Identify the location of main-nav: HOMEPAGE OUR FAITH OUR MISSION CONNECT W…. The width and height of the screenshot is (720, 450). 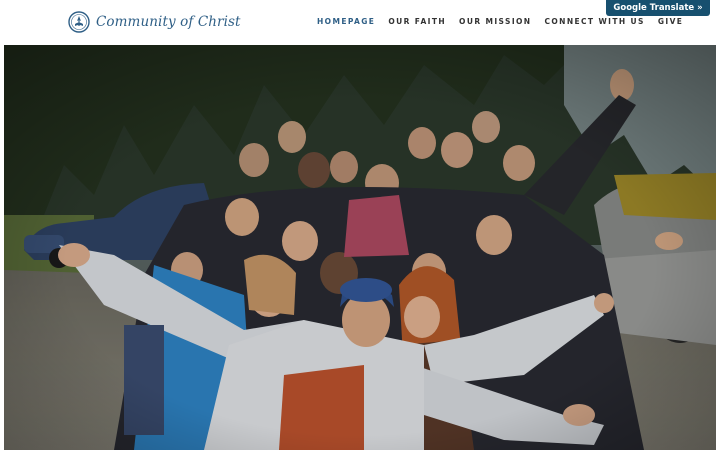
(506, 21).